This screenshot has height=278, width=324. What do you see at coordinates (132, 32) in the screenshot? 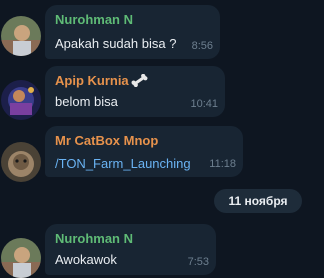
I see `message-bubble: Nurohman N Apakah sudah bisa ? 8:56` at bounding box center [132, 32].